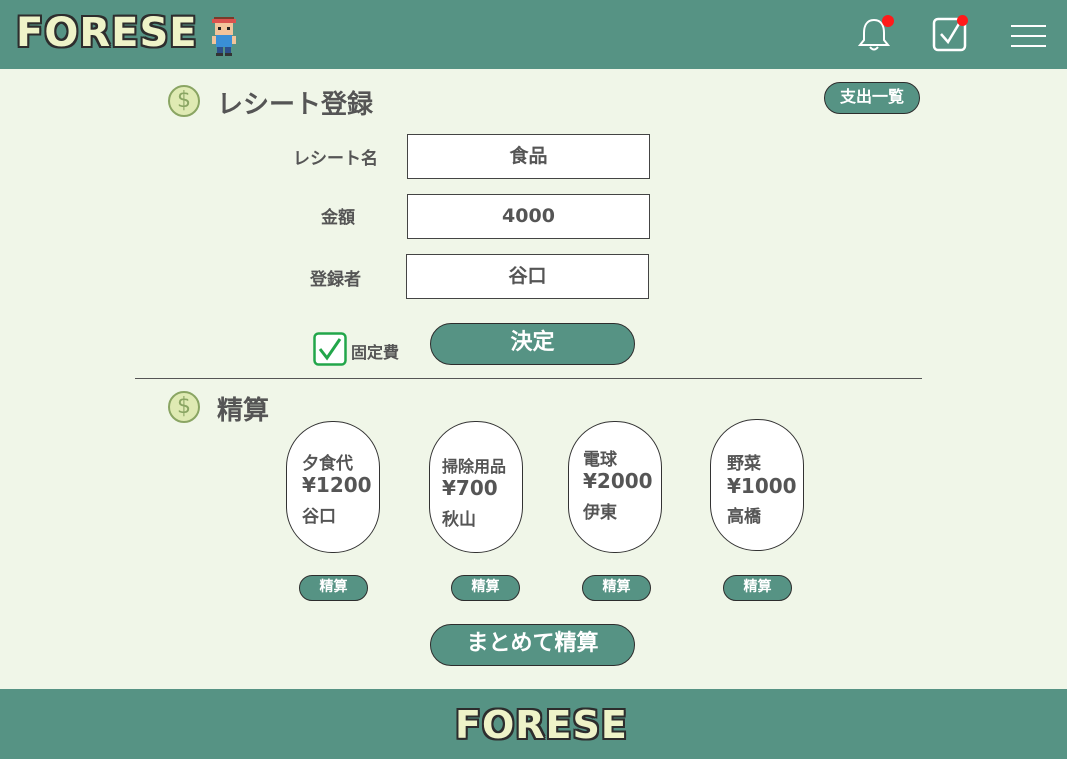 Image resolution: width=1067 pixels, height=759 pixels. Describe the element at coordinates (224, 36) in the screenshot. I see `mascot-icon` at that location.